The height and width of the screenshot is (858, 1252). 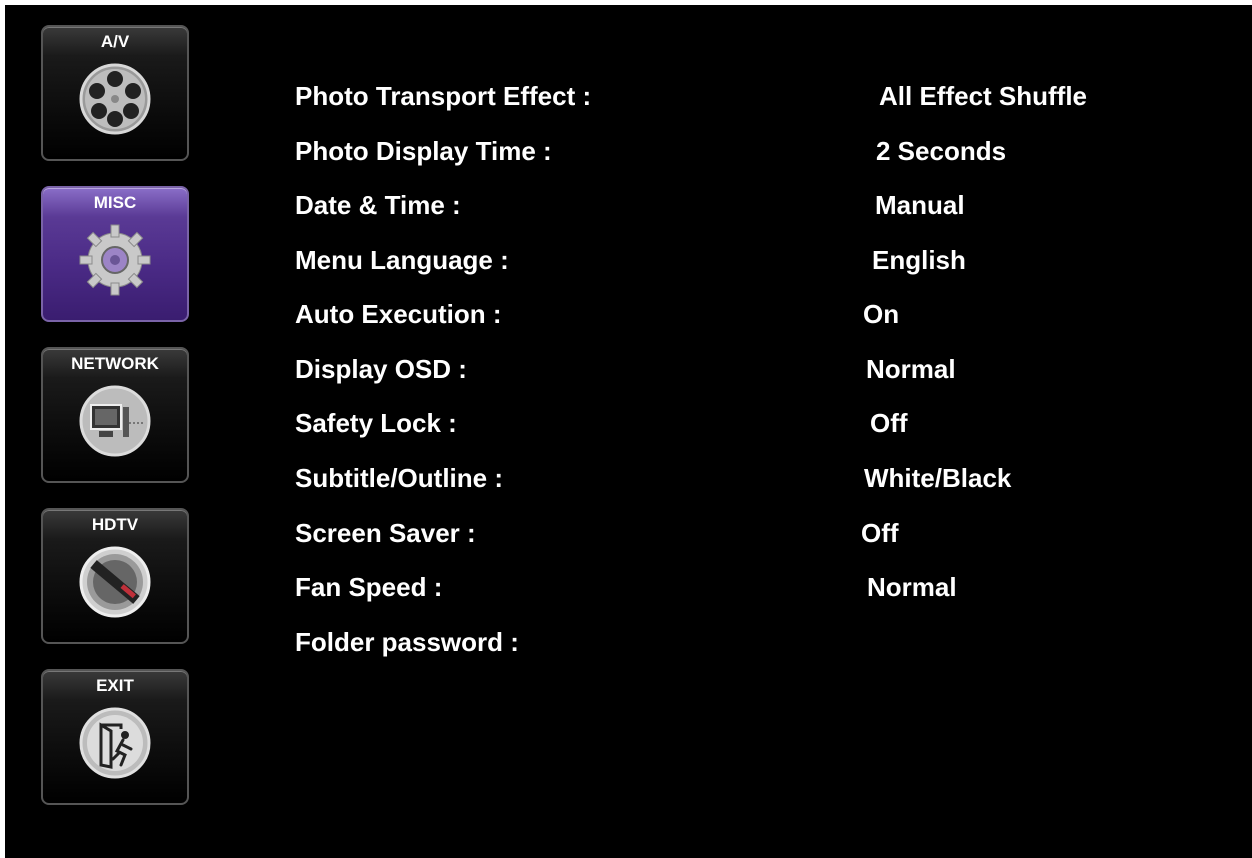 What do you see at coordinates (402, 260) in the screenshot?
I see `setting-label: Menu Language :` at bounding box center [402, 260].